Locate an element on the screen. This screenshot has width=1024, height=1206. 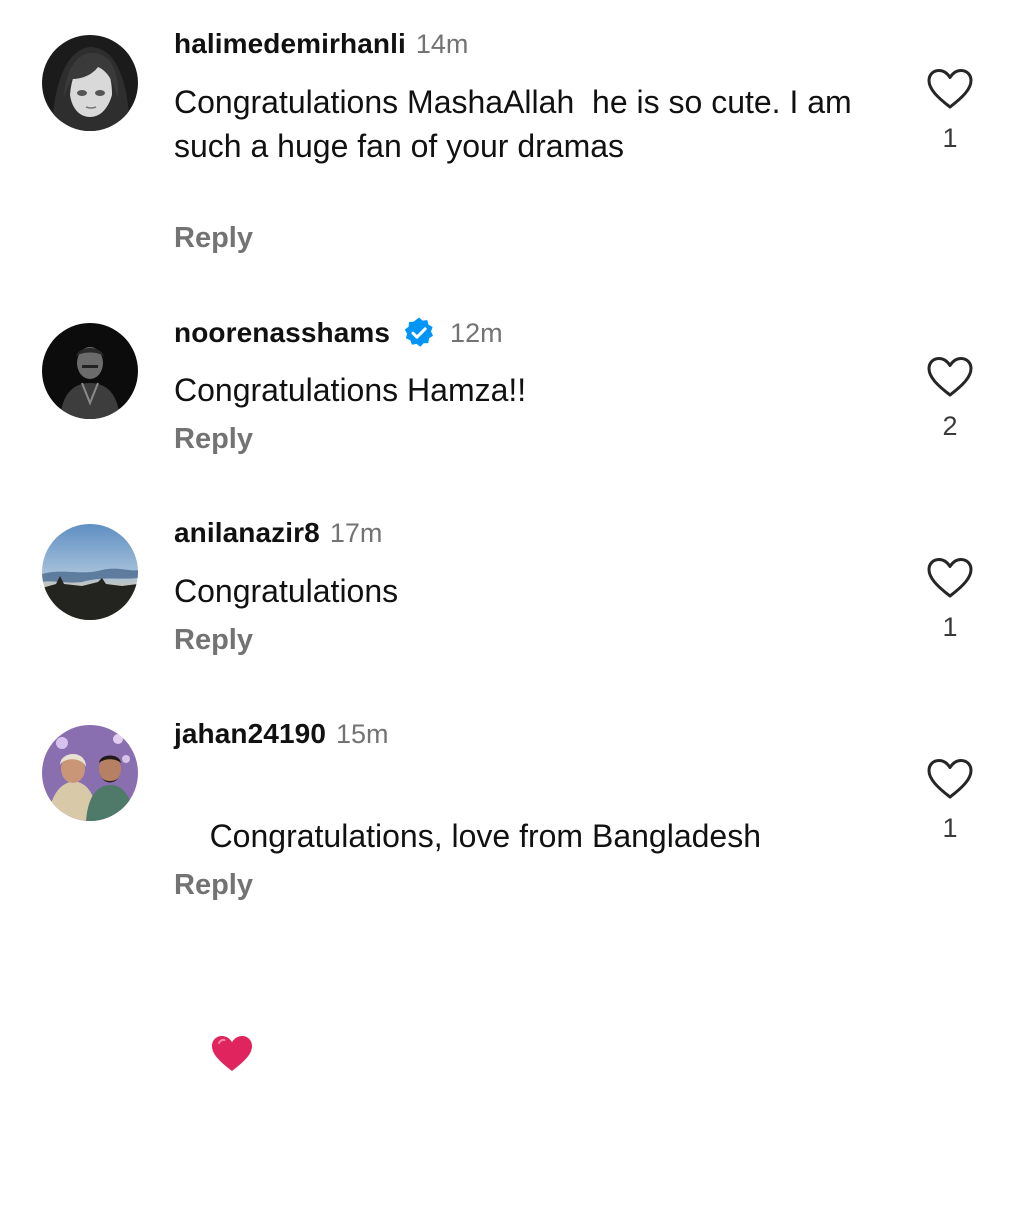
dark-portrait-avatar-icon is located at coordinates (90, 371).